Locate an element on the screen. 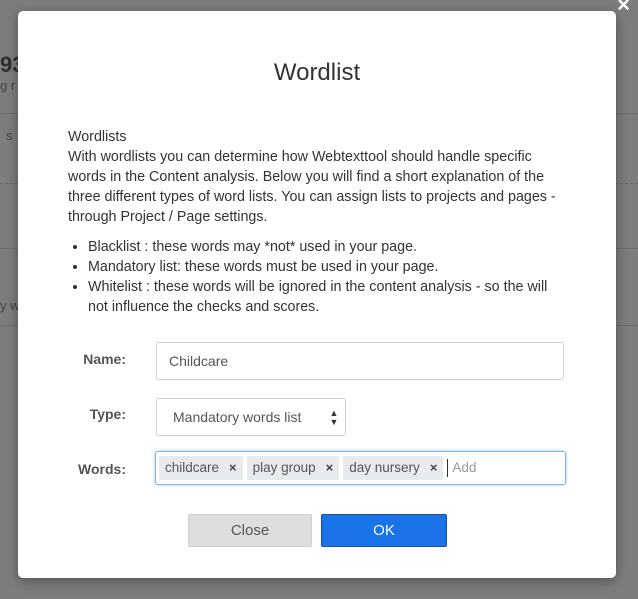 This screenshot has width=638, height=599. word-tag: childcare × is located at coordinates (201, 468).